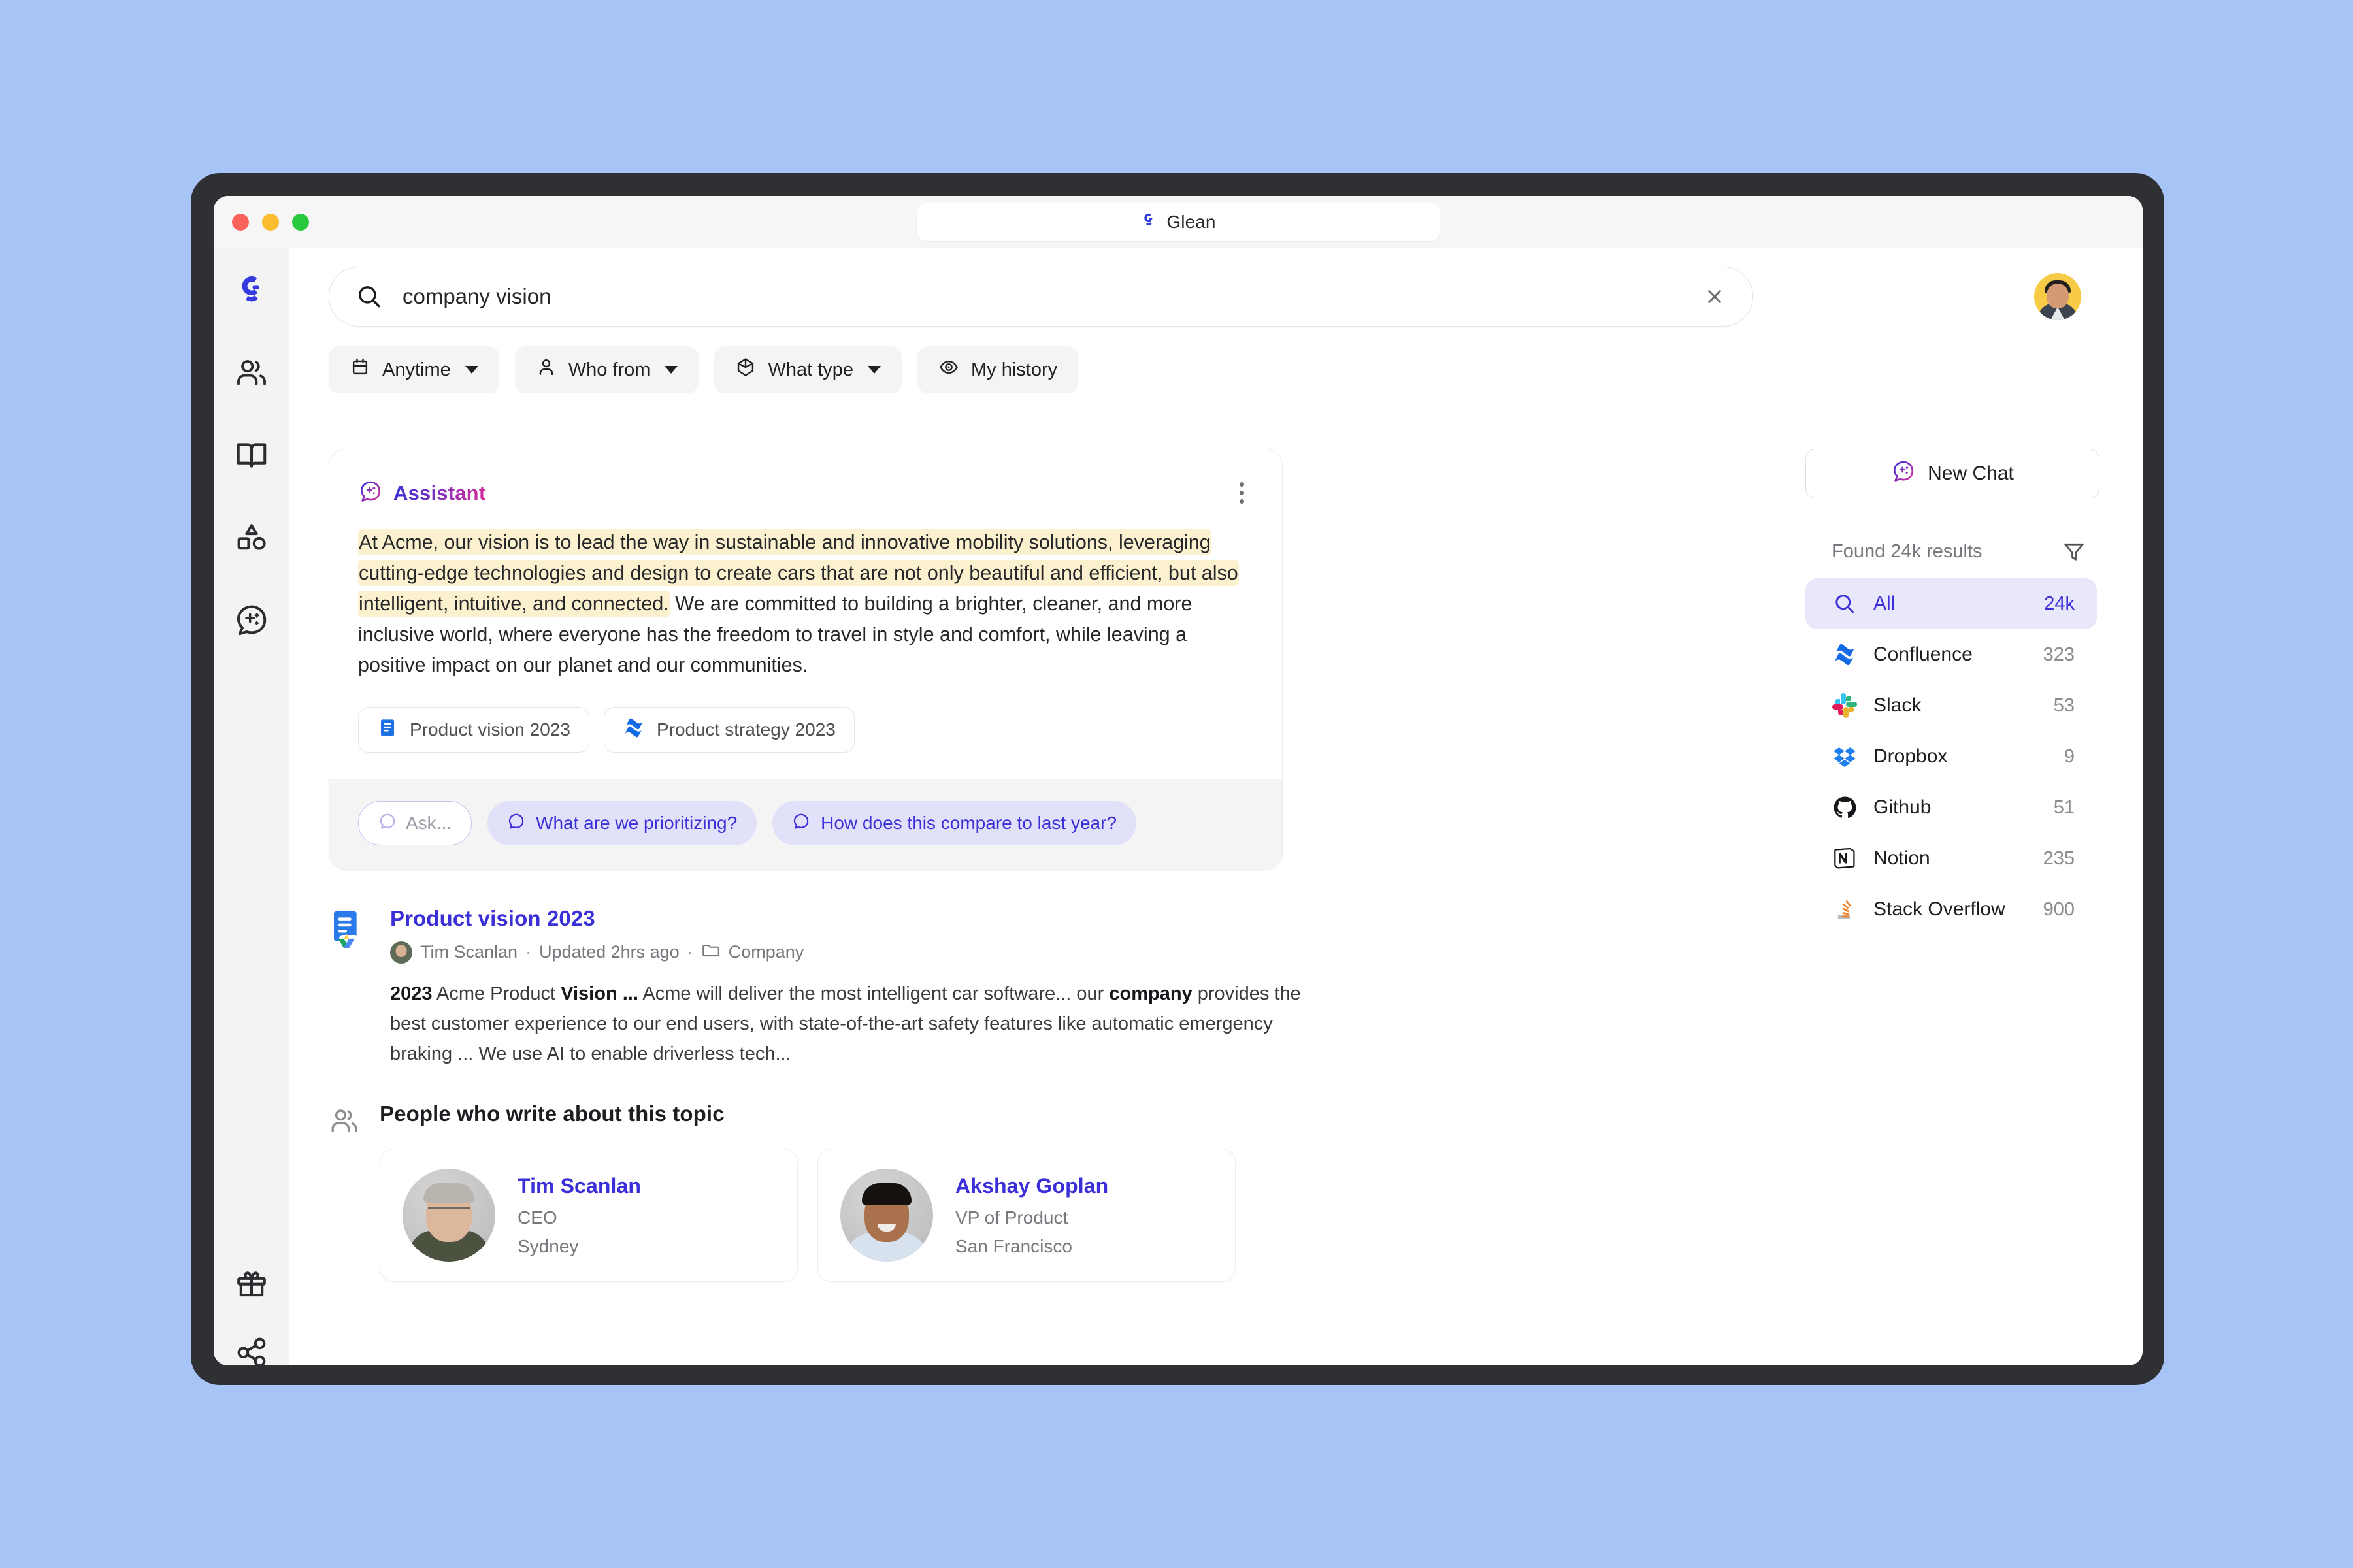 The image size is (2353, 1568). I want to click on people-icon, so click(251, 374).